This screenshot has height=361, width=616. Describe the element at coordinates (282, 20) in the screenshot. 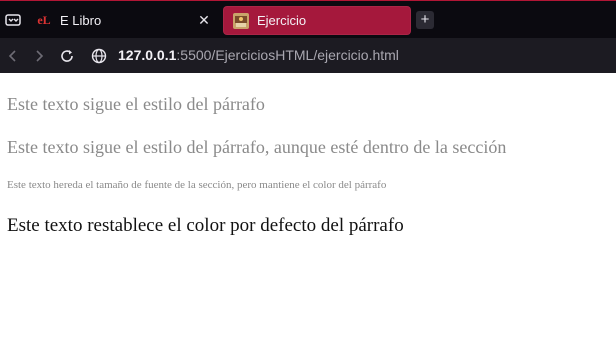

I see `tab-label: Ejercicio` at that location.